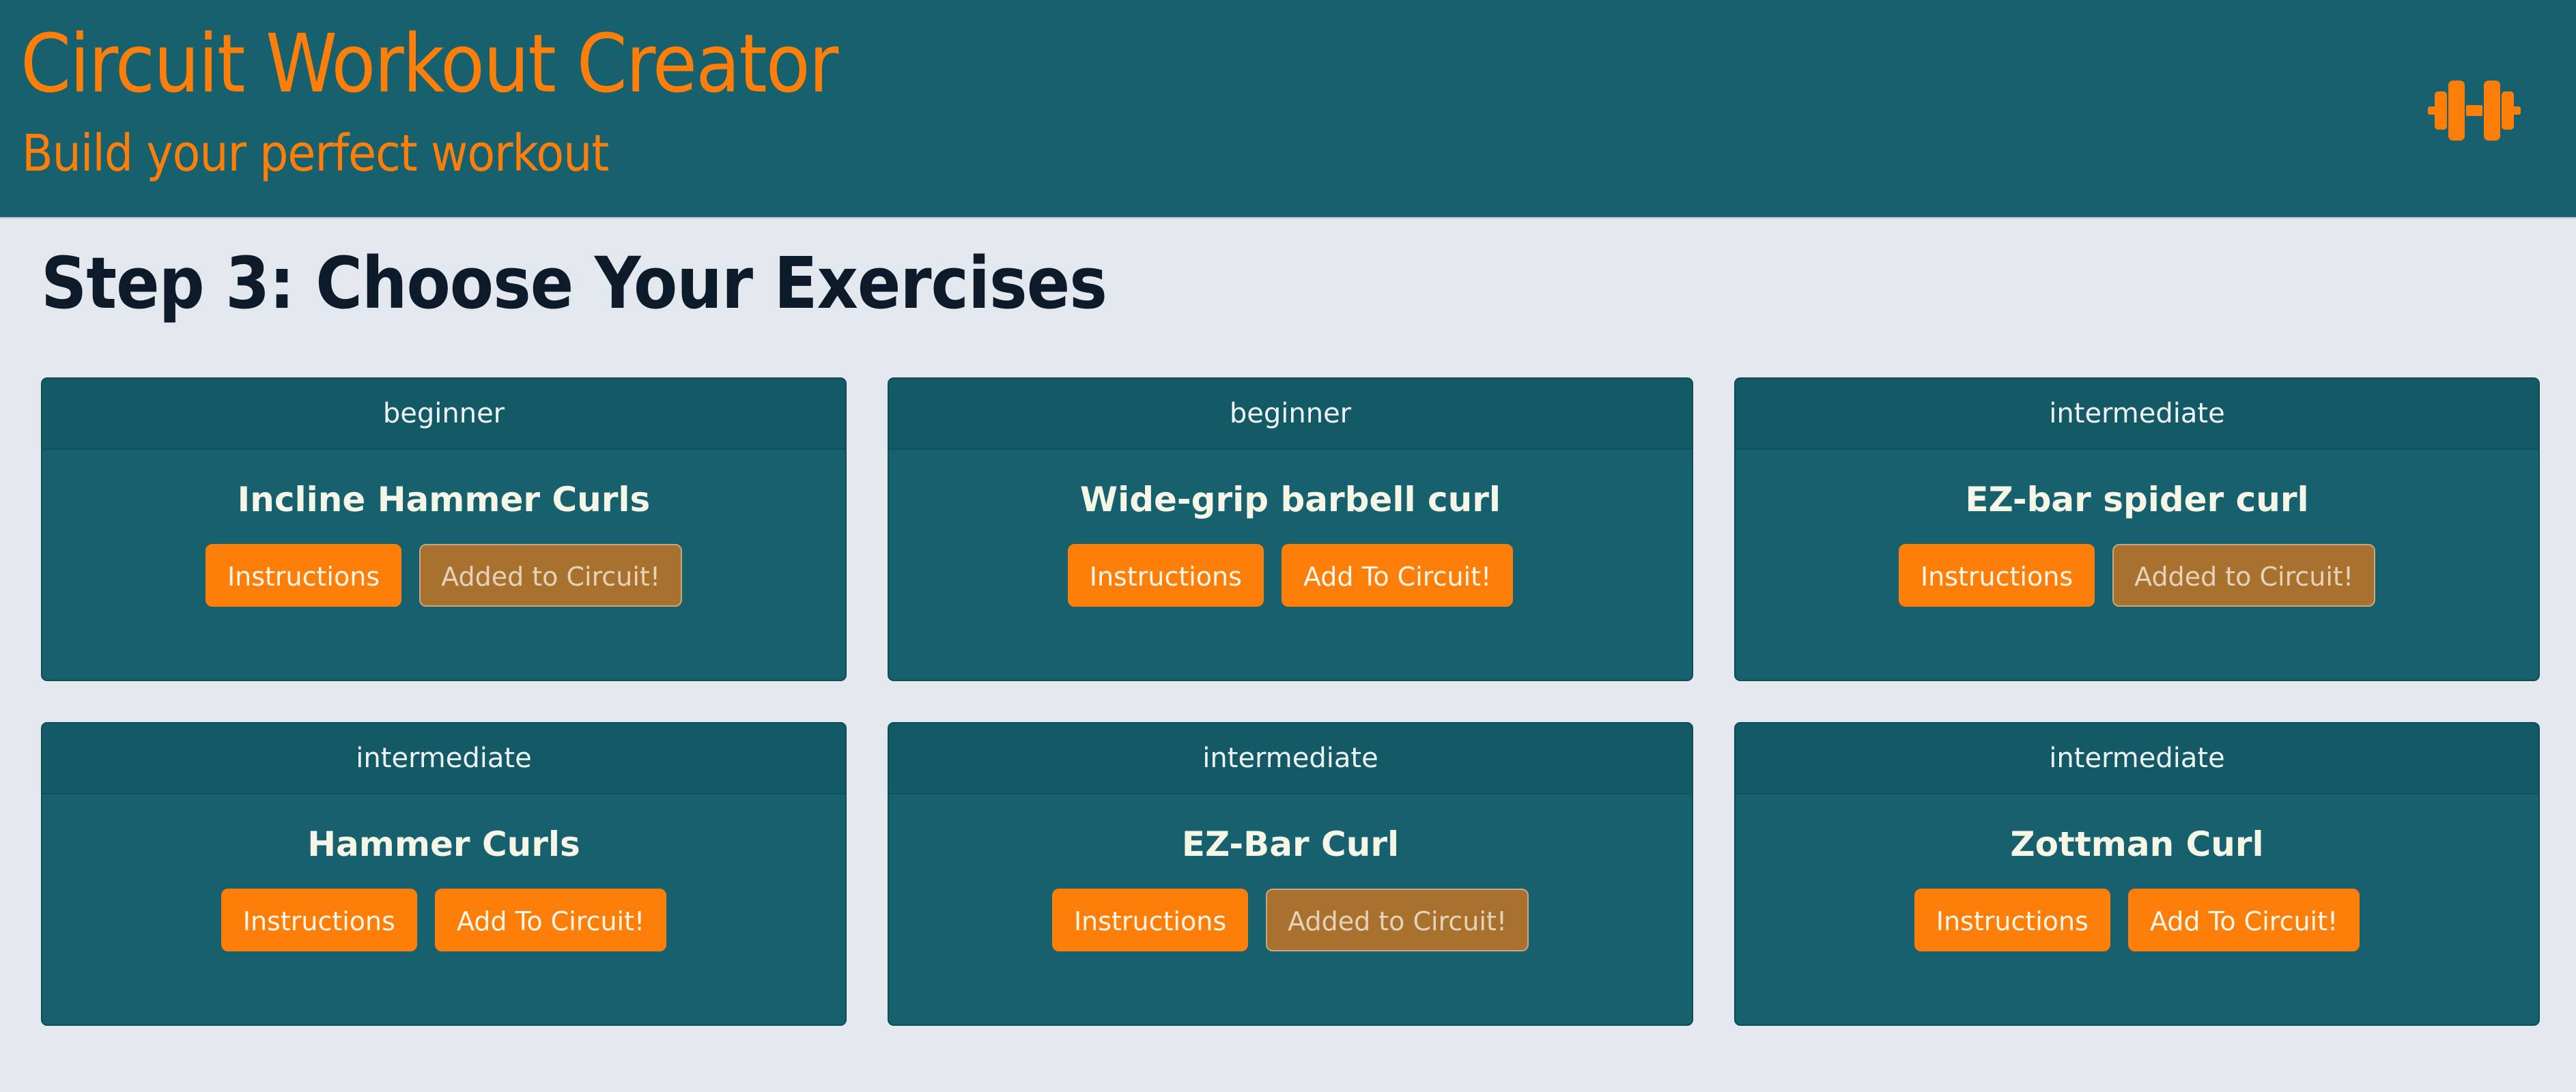  What do you see at coordinates (2137, 499) in the screenshot?
I see `exercise-name: EZ-bar spider curl` at bounding box center [2137, 499].